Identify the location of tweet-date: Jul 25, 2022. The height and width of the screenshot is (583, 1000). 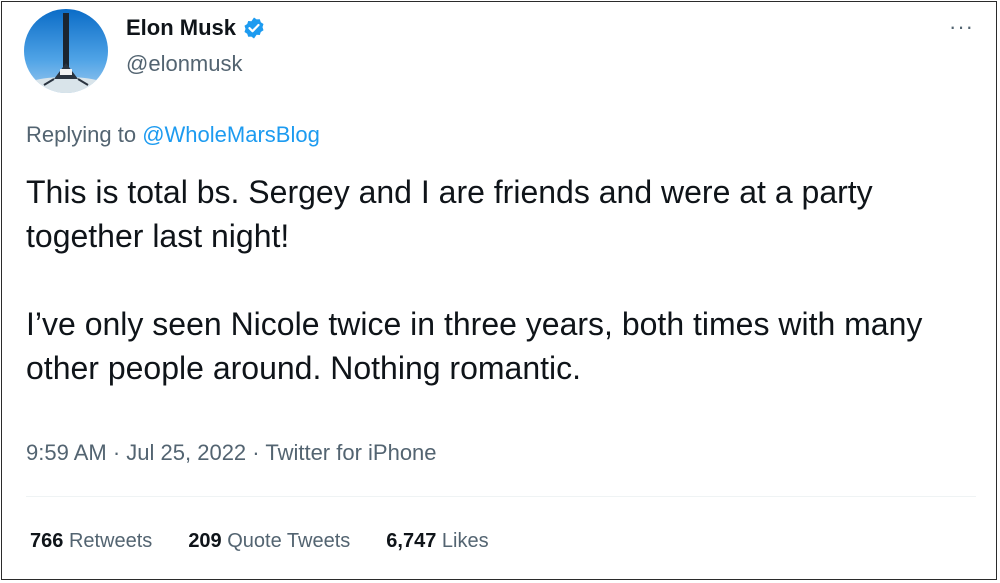
(186, 452).